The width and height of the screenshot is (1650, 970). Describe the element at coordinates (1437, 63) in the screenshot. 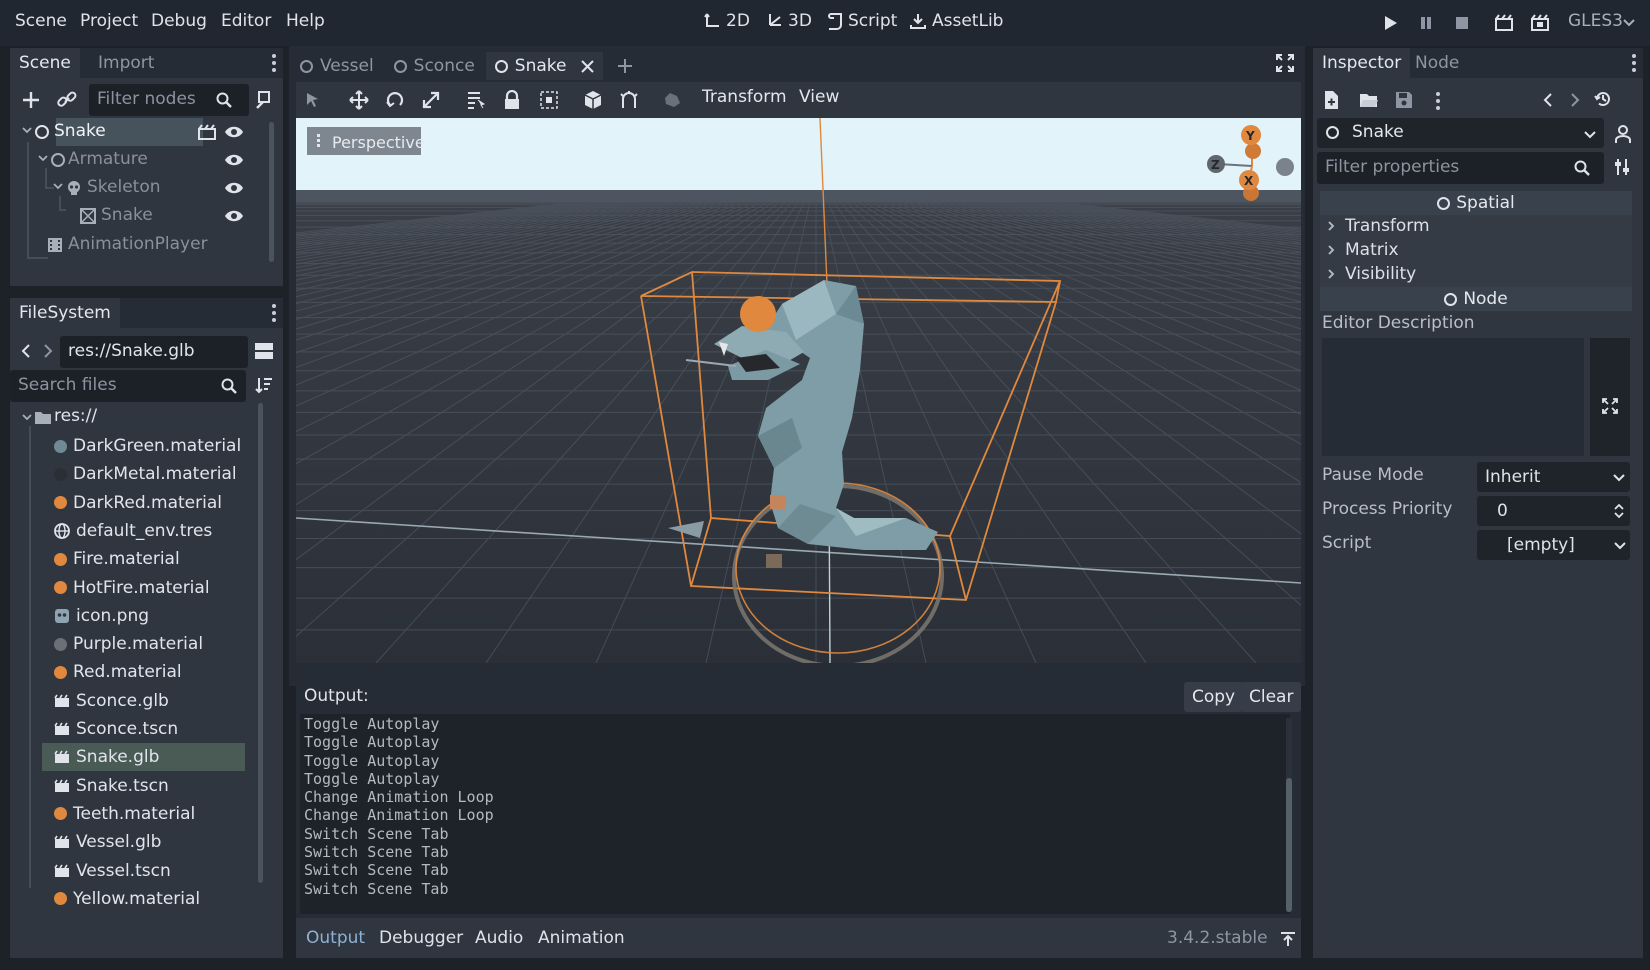

I see `tab-node: Node` at that location.